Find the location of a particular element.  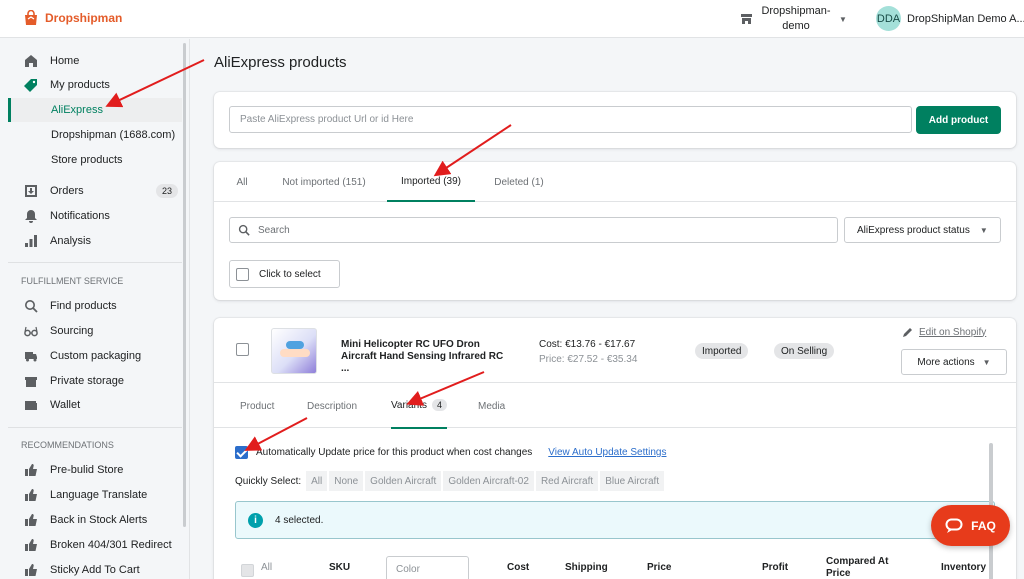

th-profit: Profit is located at coordinates (775, 567).